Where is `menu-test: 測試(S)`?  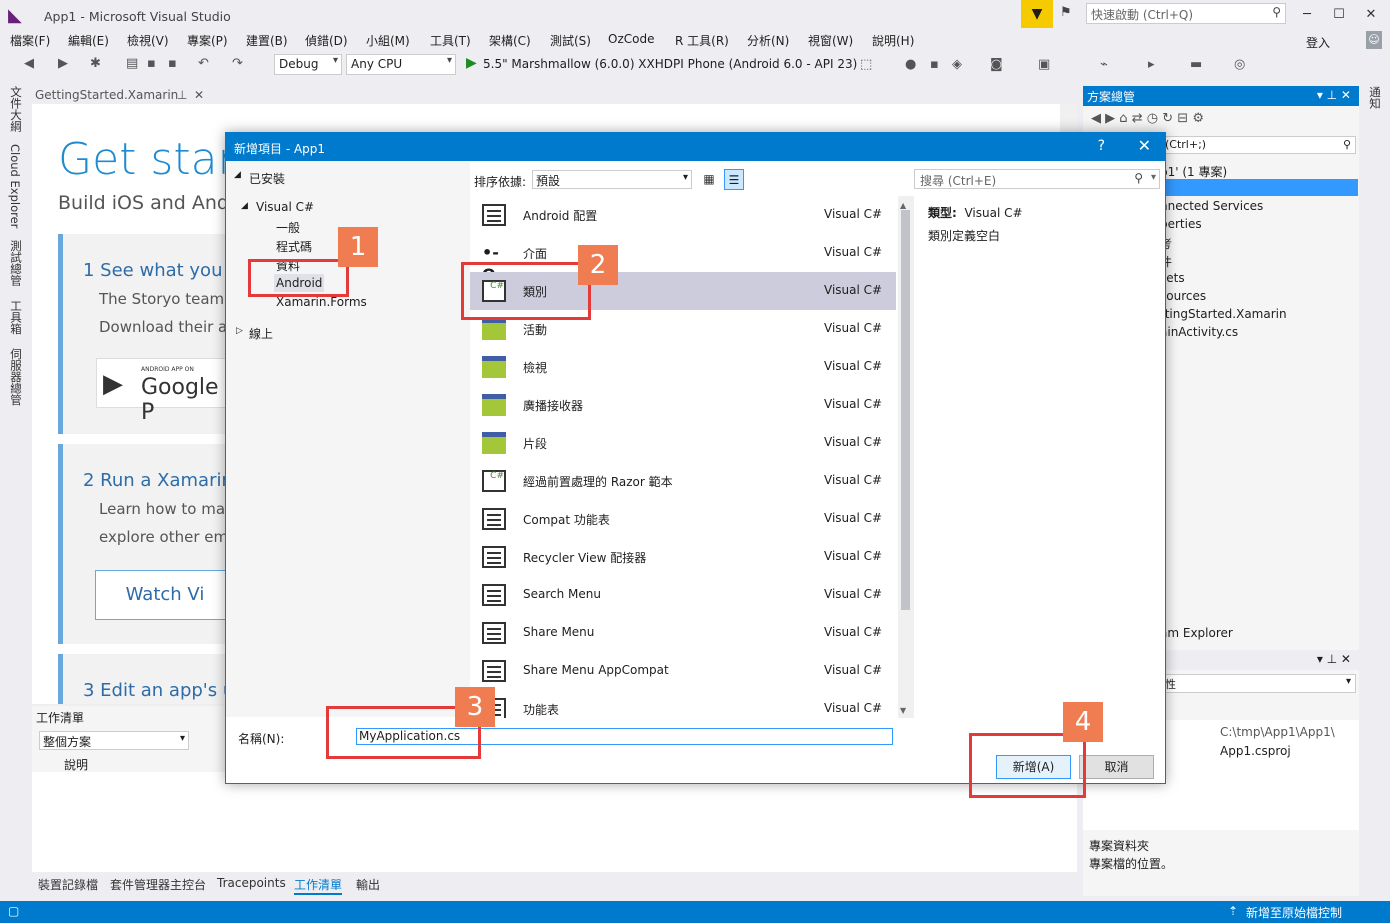 menu-test: 測試(S) is located at coordinates (570, 40).